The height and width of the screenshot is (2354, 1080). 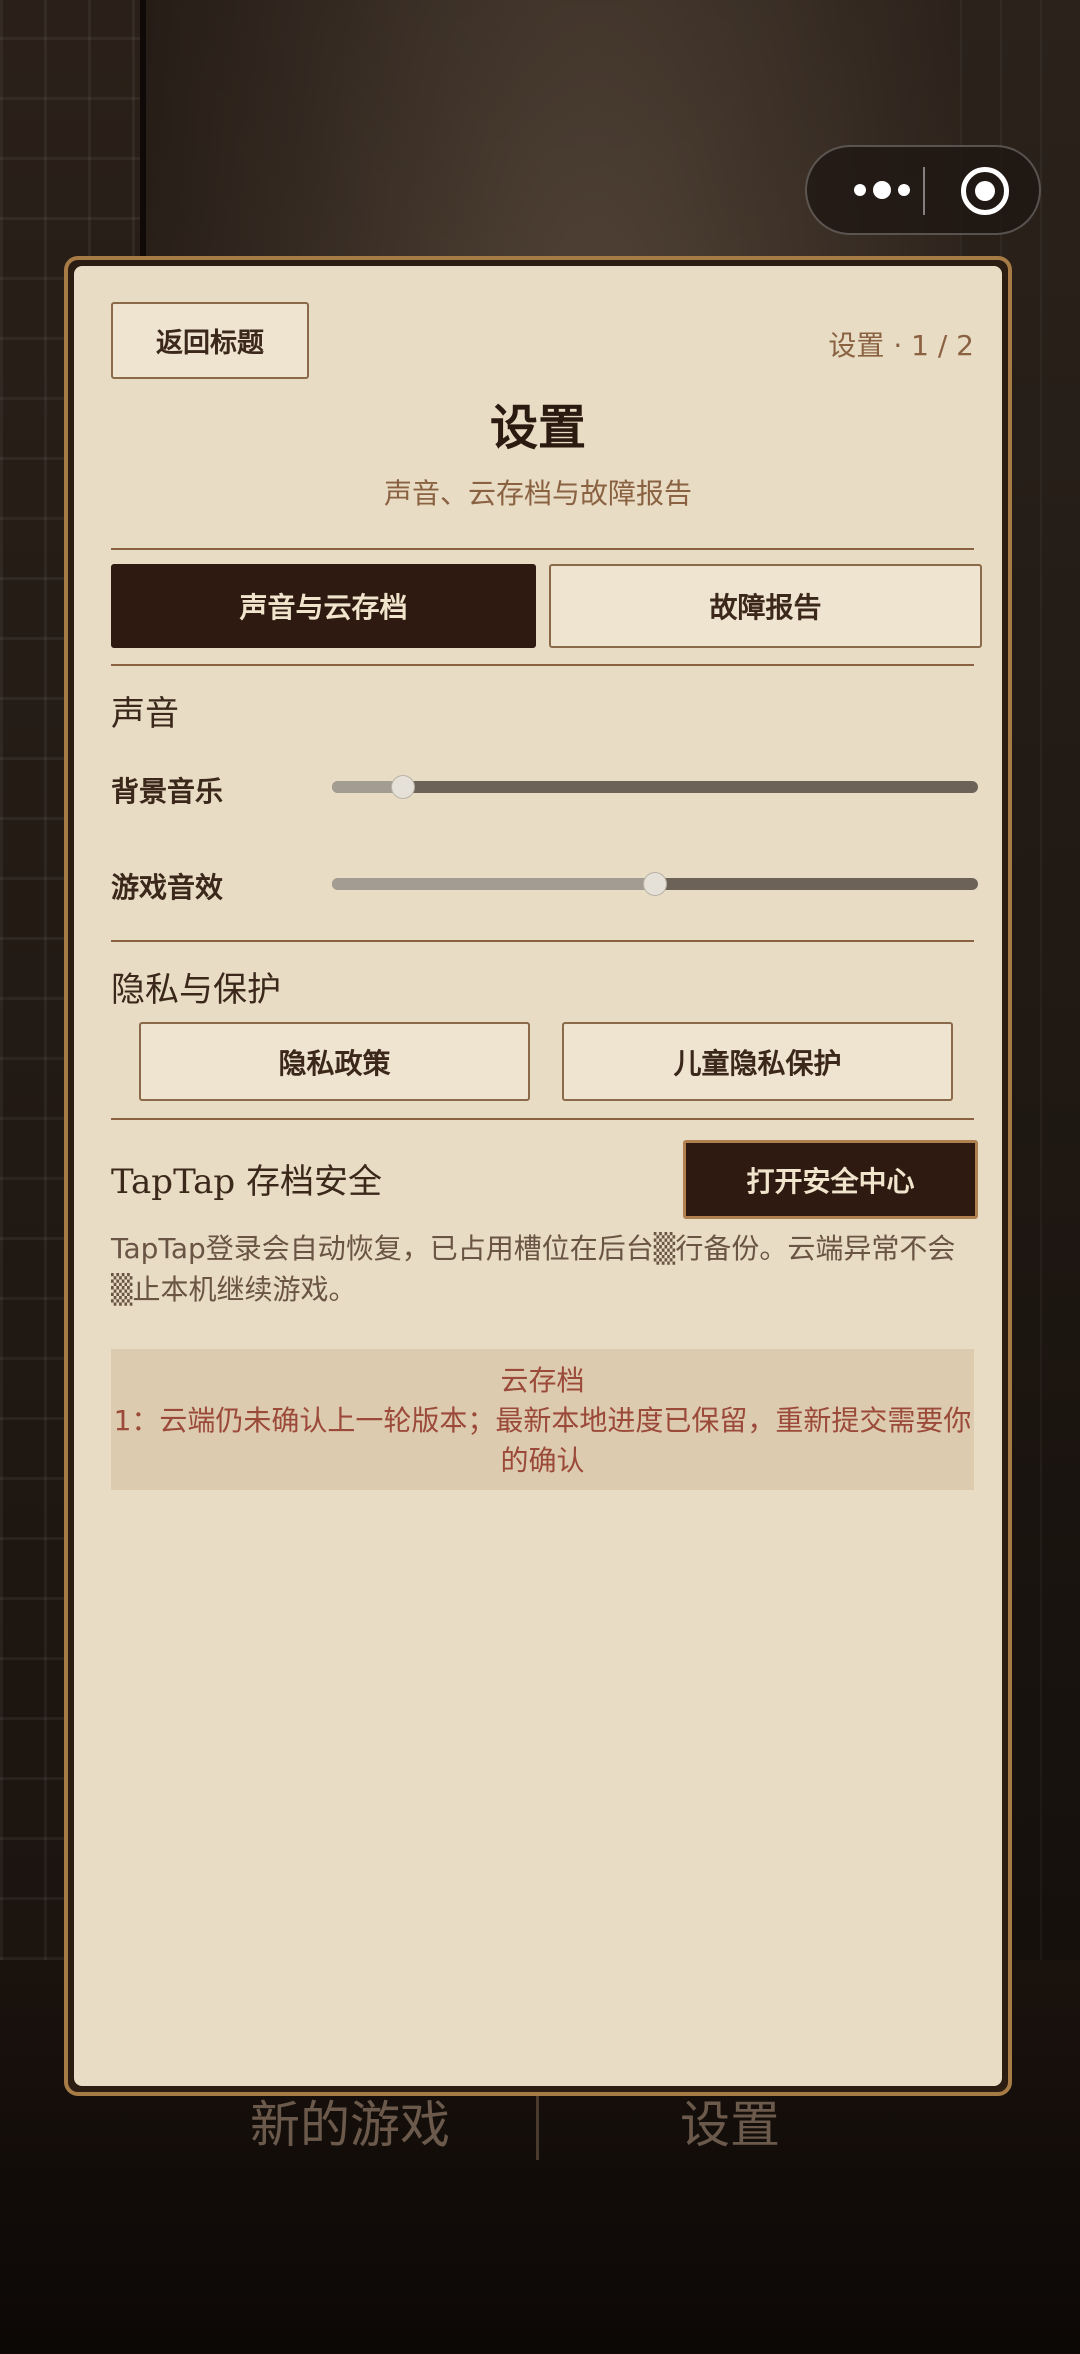 I want to click on bgm-label: 背景音乐, so click(x=167, y=791).